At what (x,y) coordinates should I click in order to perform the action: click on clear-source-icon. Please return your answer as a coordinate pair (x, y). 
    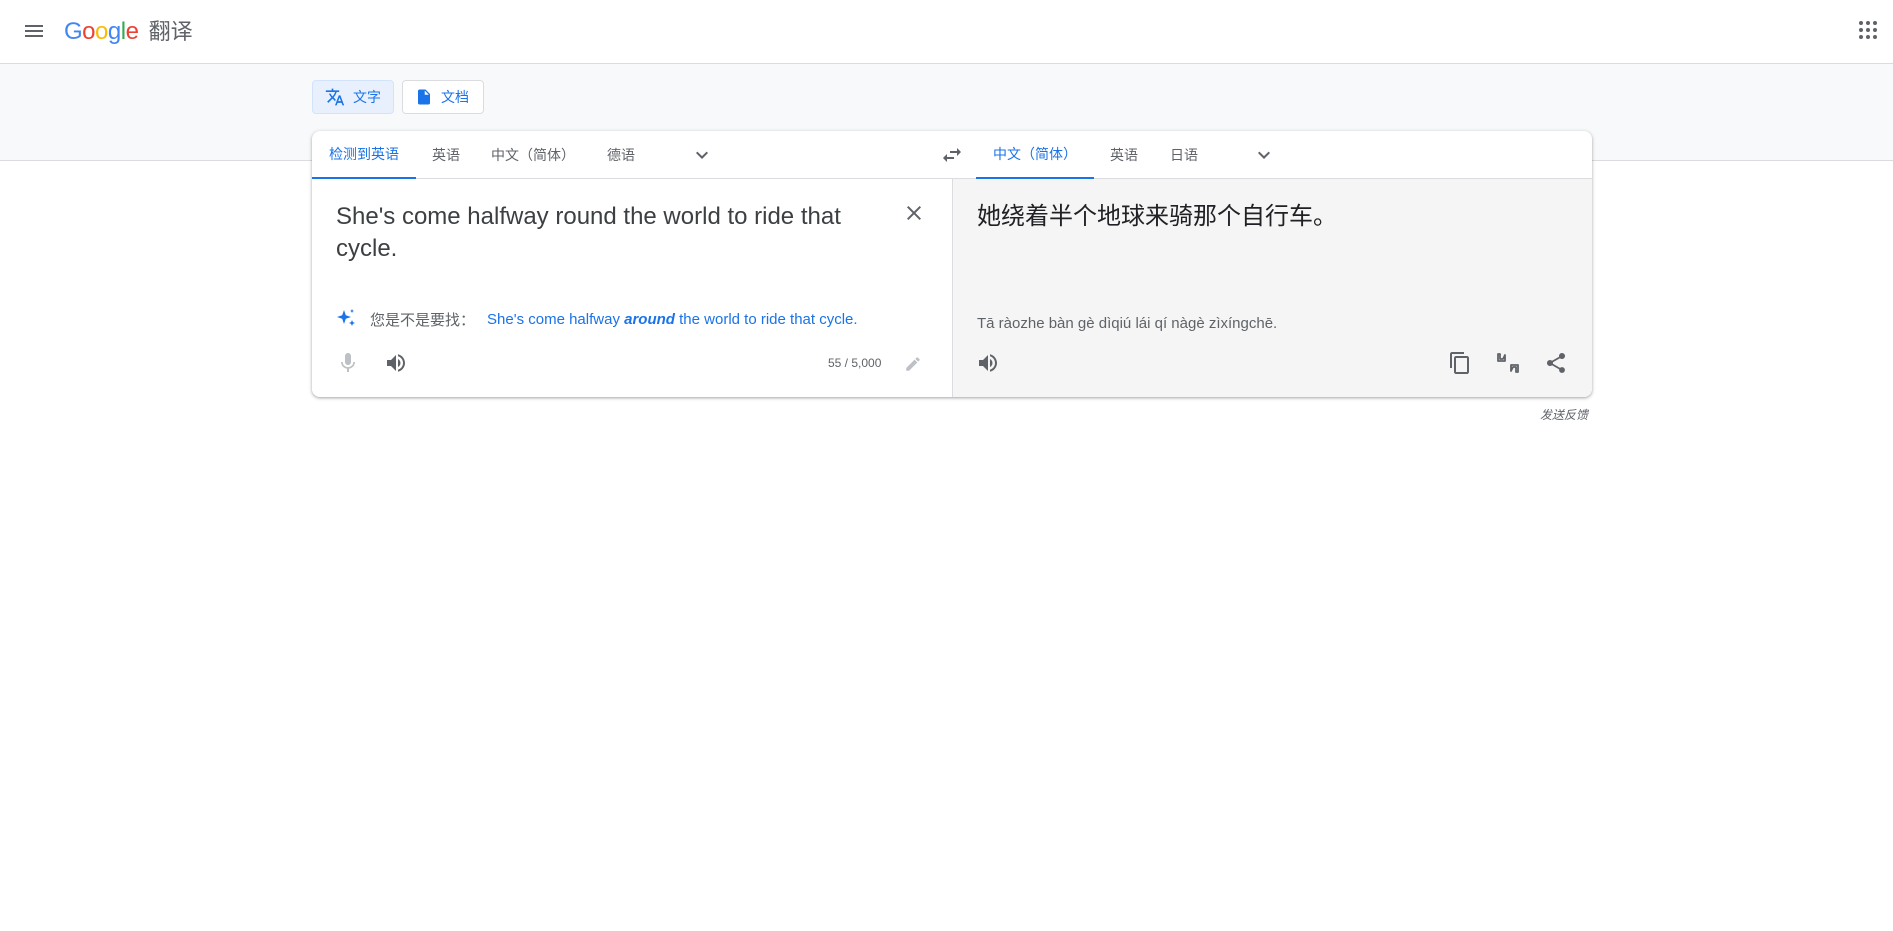
    Looking at the image, I should click on (914, 213).